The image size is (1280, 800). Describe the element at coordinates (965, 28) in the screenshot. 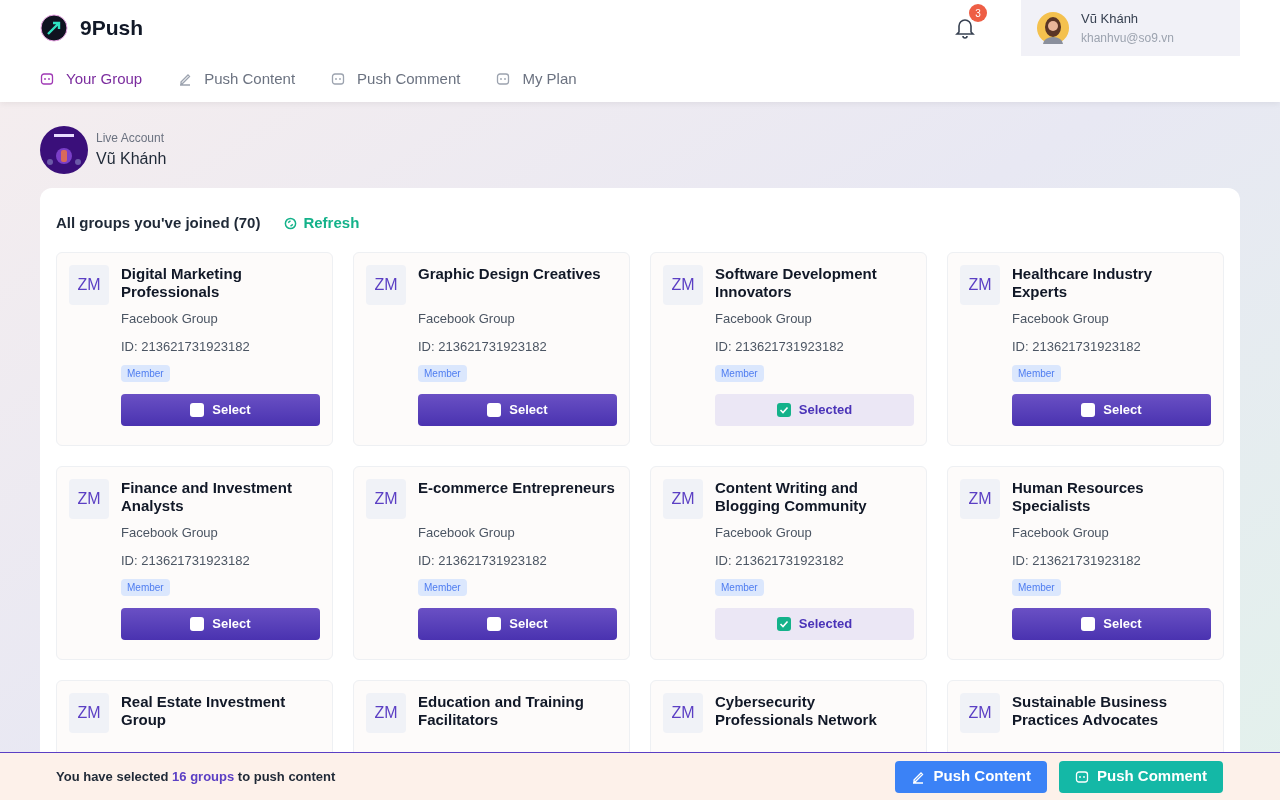

I see `bell-icon` at that location.